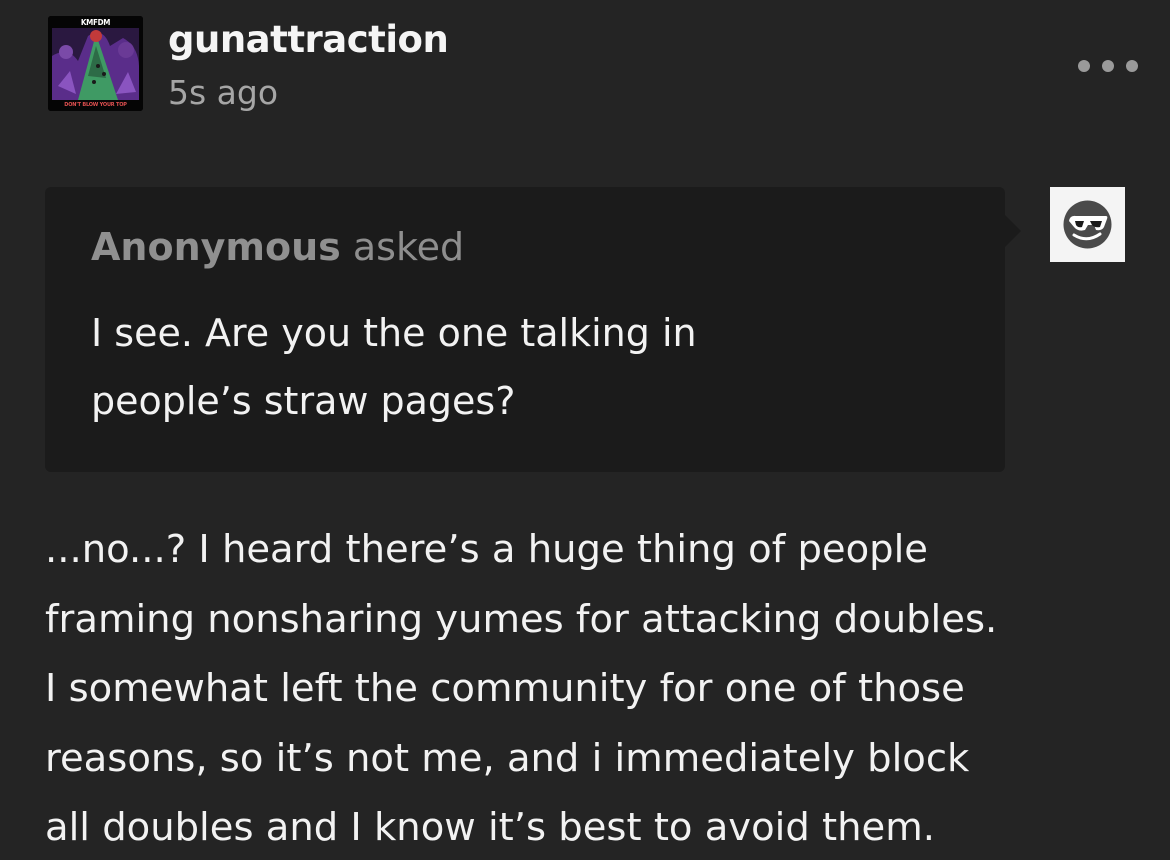 The image size is (1170, 860). I want to click on album-art-image, so click(95, 63).